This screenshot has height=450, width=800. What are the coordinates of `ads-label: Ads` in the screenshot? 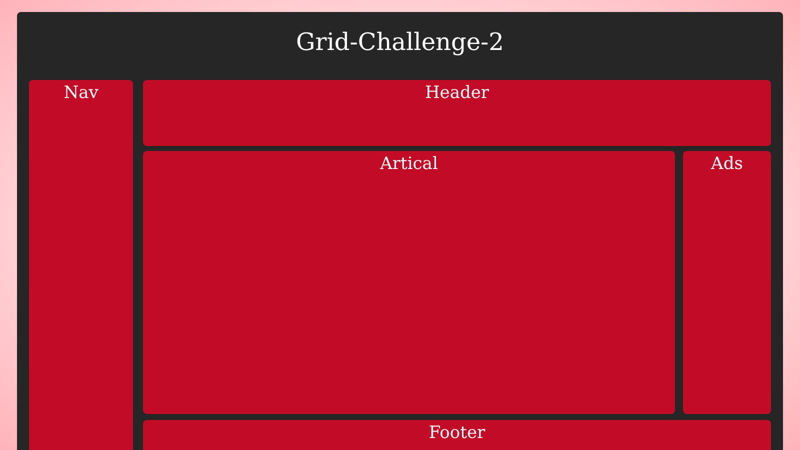 It's located at (727, 164).